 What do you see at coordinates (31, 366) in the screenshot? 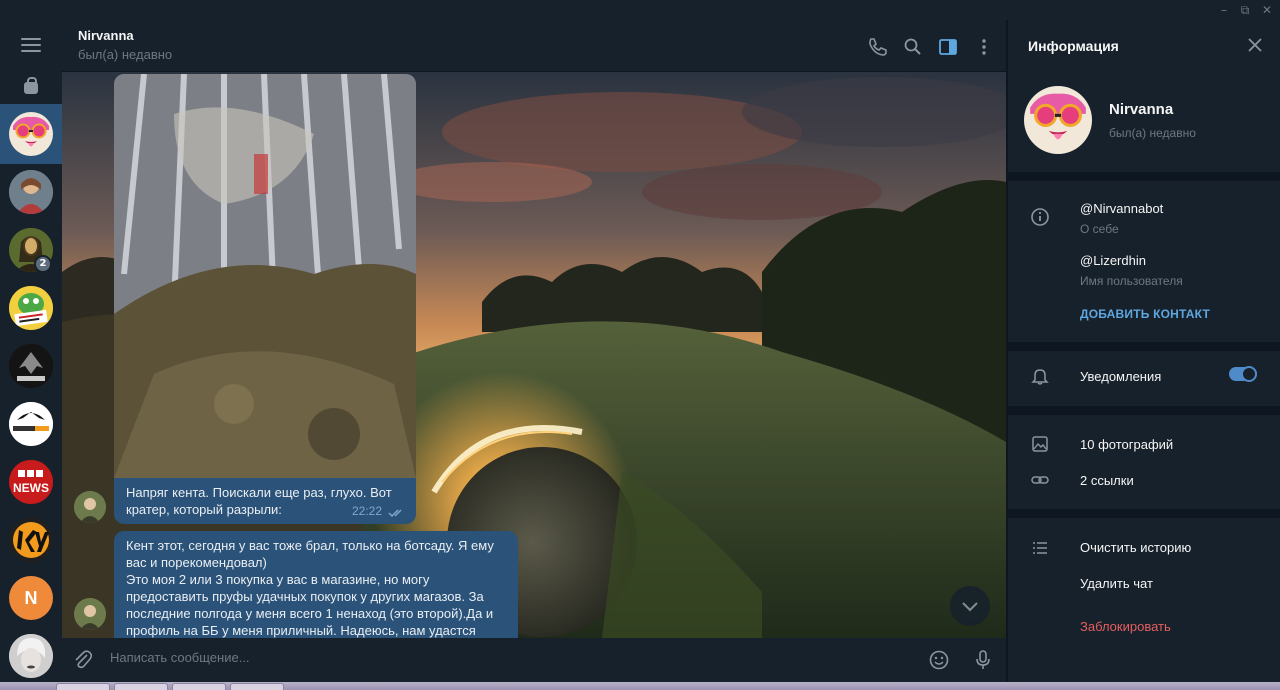
I see `chat-corona-avatar` at bounding box center [31, 366].